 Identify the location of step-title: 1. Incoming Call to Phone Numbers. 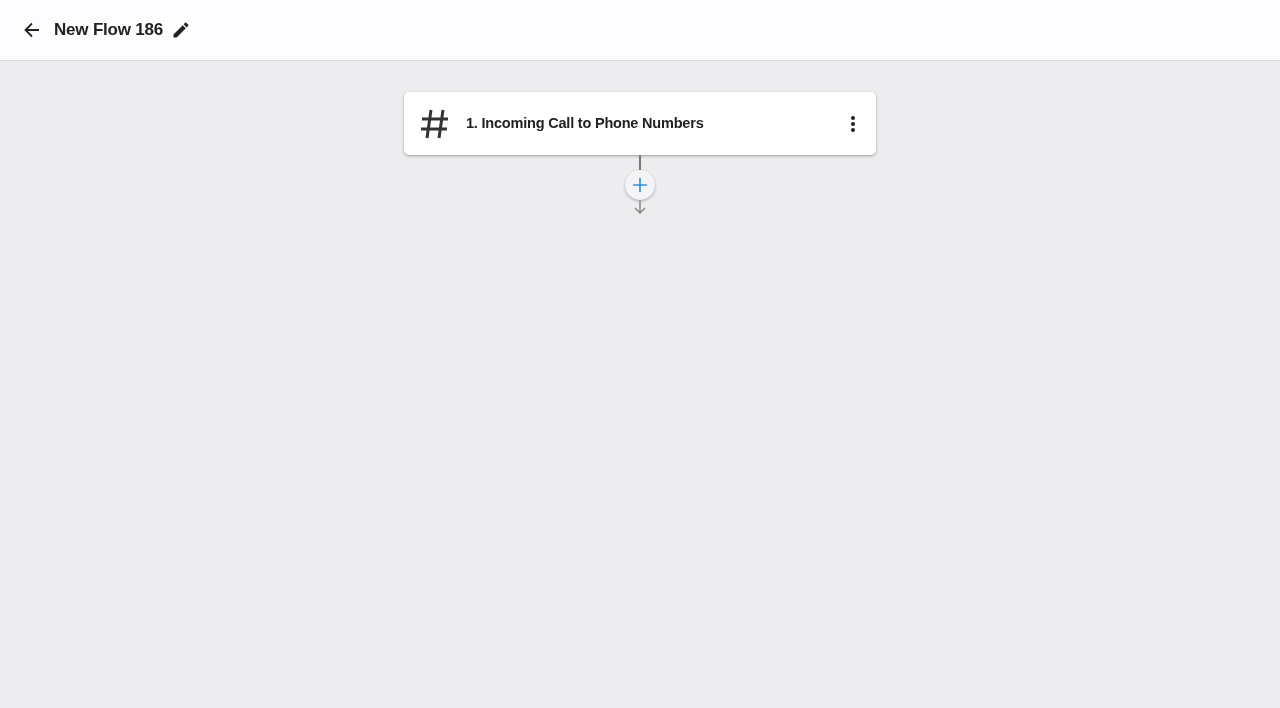
(585, 123).